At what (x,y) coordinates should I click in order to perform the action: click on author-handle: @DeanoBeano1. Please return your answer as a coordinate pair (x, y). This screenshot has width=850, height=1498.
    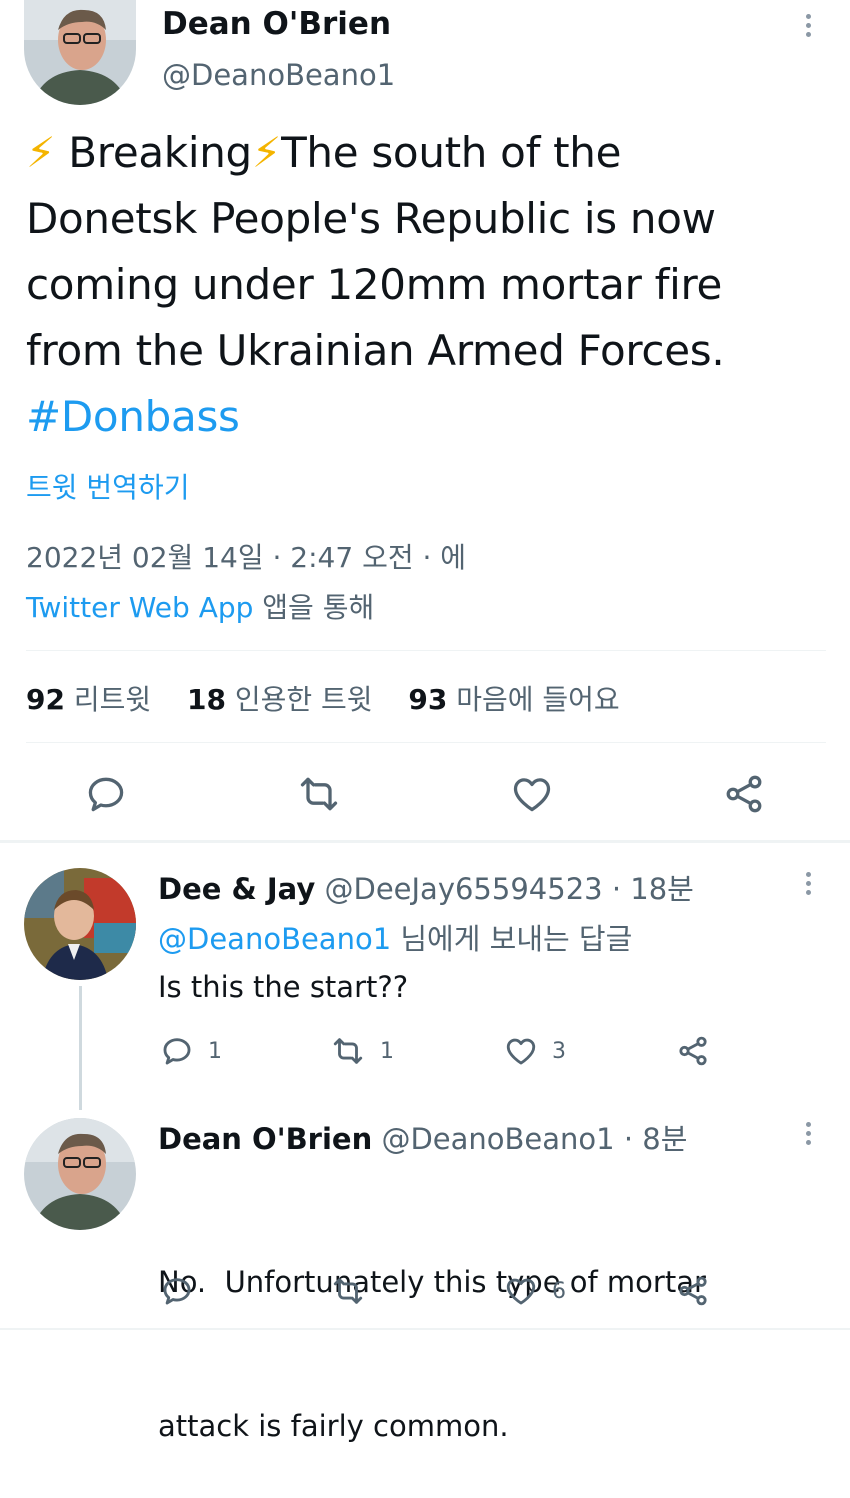
    Looking at the image, I should click on (278, 75).